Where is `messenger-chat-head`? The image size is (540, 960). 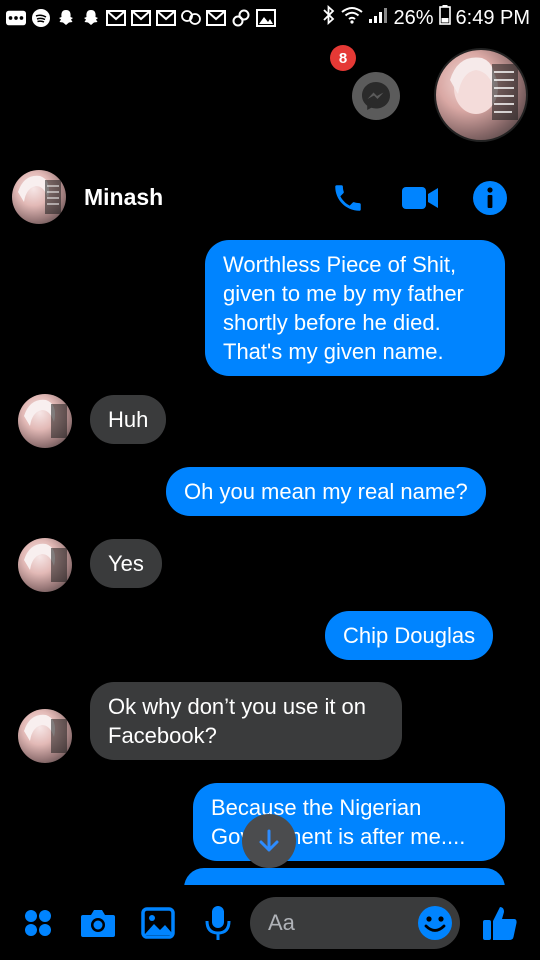 messenger-chat-head is located at coordinates (376, 96).